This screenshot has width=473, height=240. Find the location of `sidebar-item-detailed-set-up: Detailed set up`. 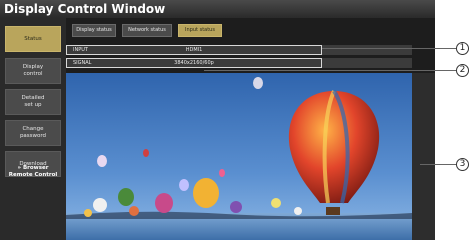

sidebar-item-detailed-set-up: Detailed set up is located at coordinates (33, 102).